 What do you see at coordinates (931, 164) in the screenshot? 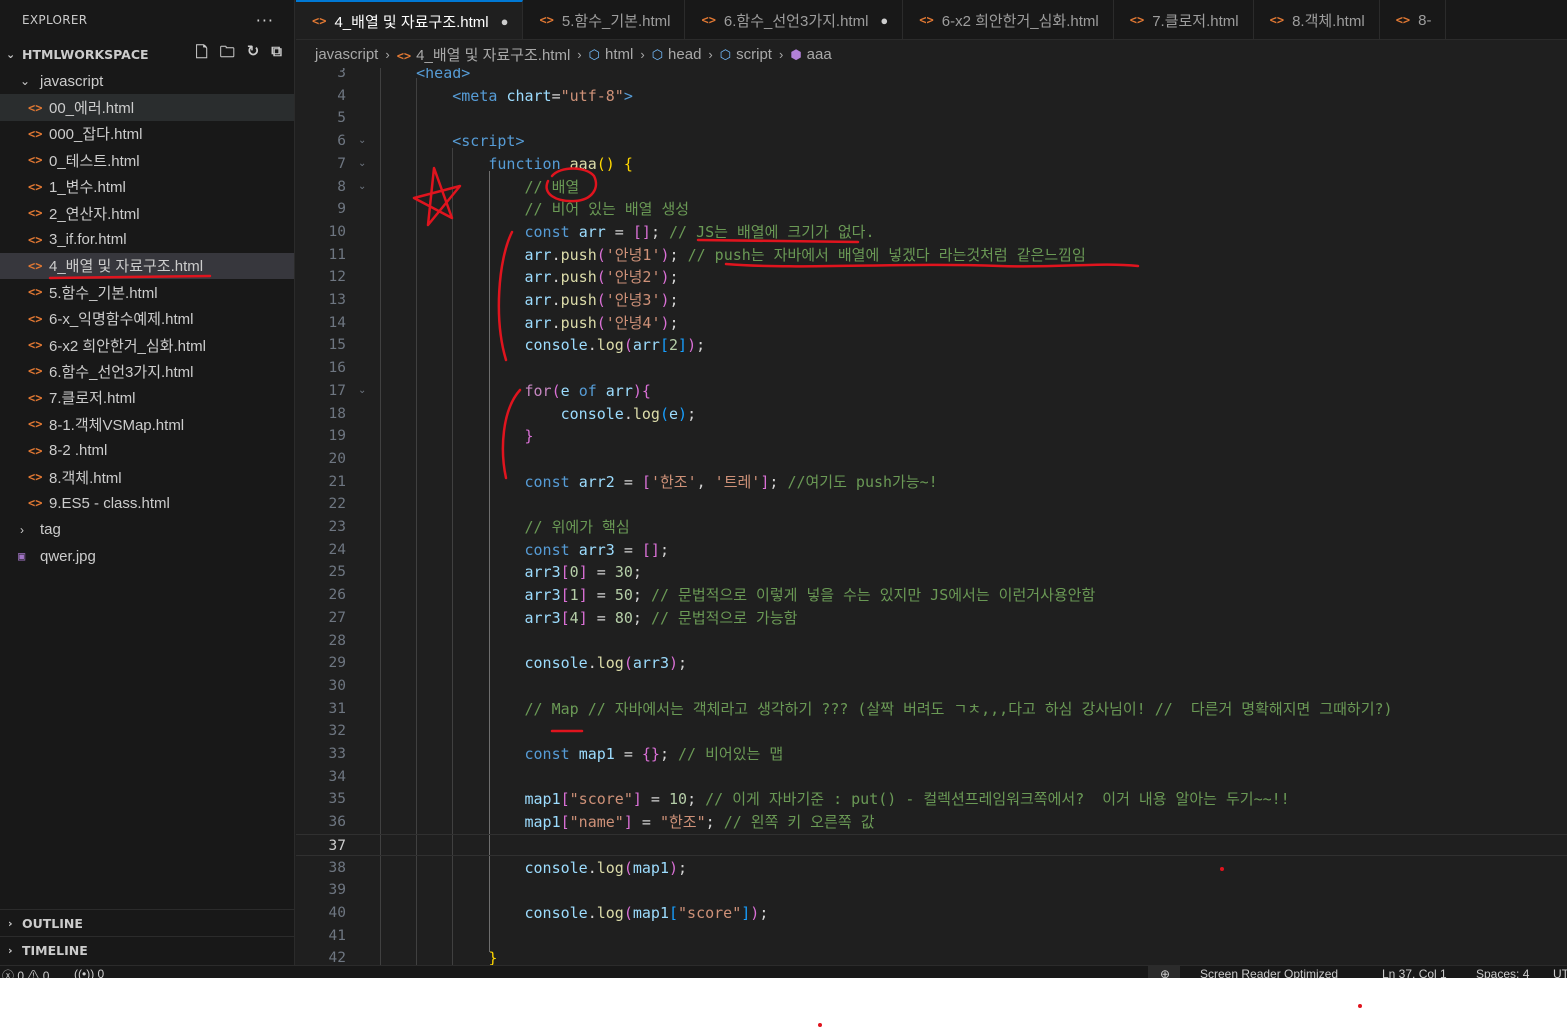
I see `code-line: 7 ⌄ function aaa() {` at bounding box center [931, 164].